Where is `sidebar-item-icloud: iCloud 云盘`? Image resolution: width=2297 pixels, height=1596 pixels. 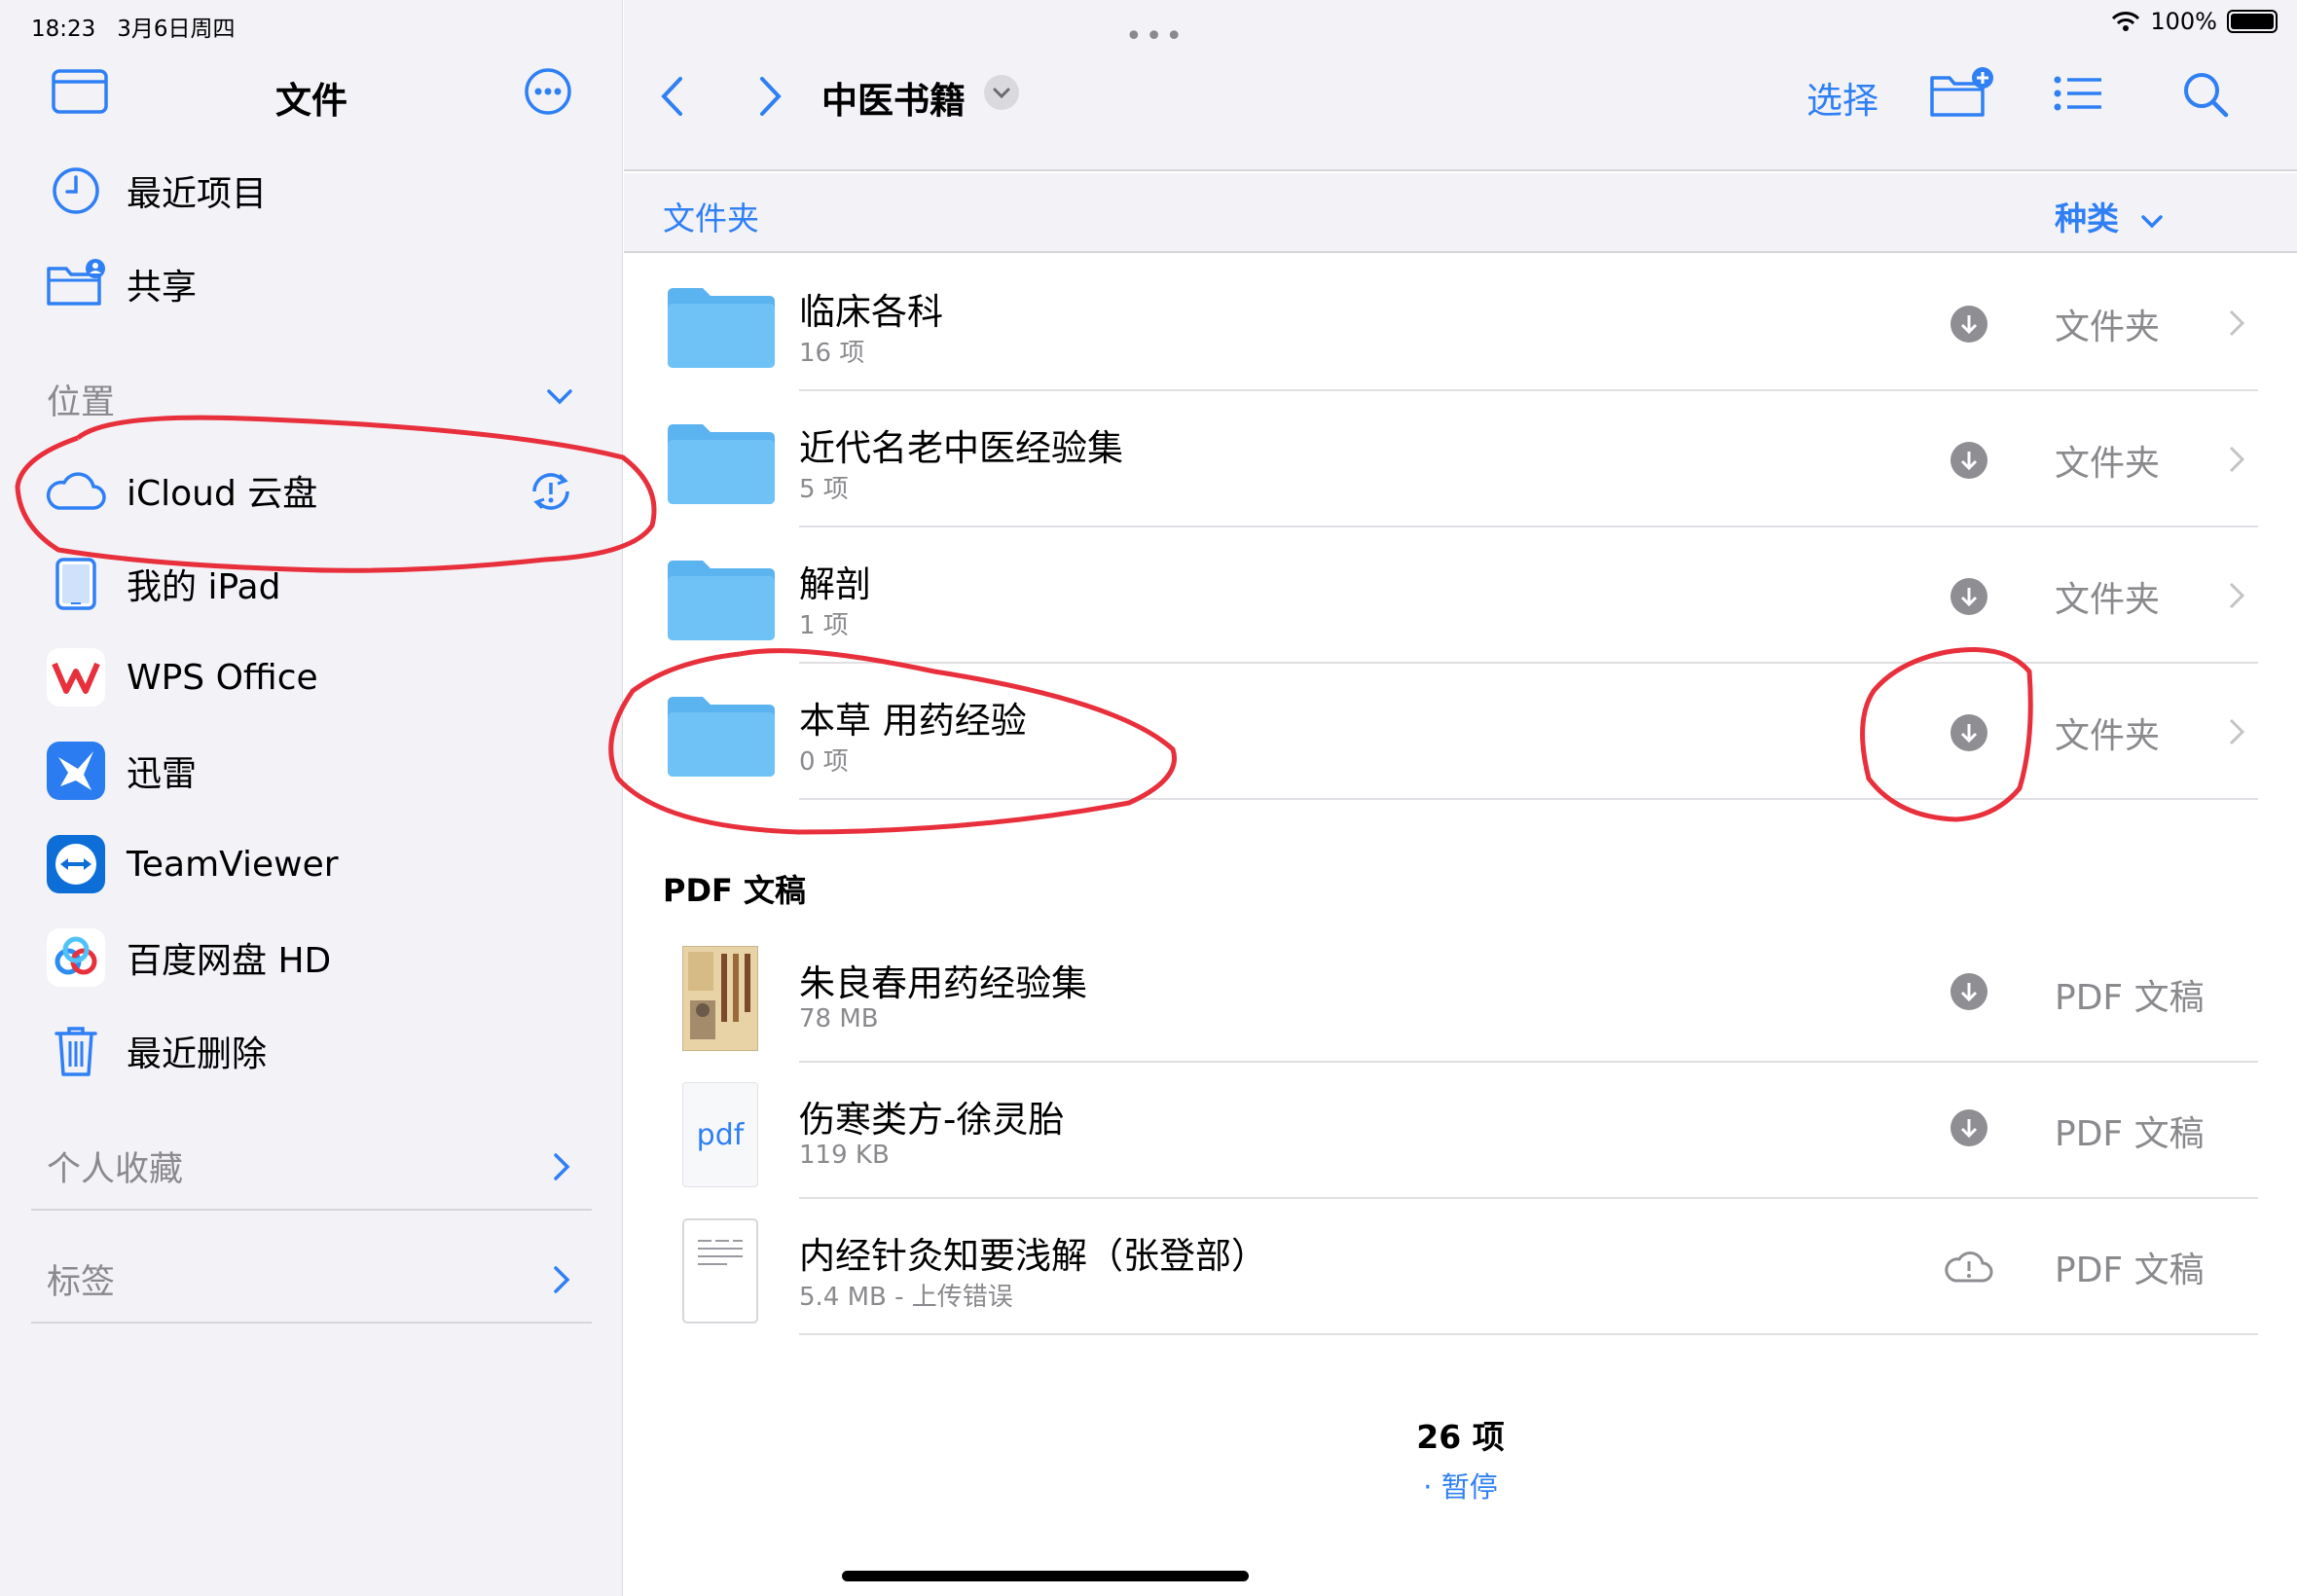 sidebar-item-icloud: iCloud 云盘 is located at coordinates (311, 490).